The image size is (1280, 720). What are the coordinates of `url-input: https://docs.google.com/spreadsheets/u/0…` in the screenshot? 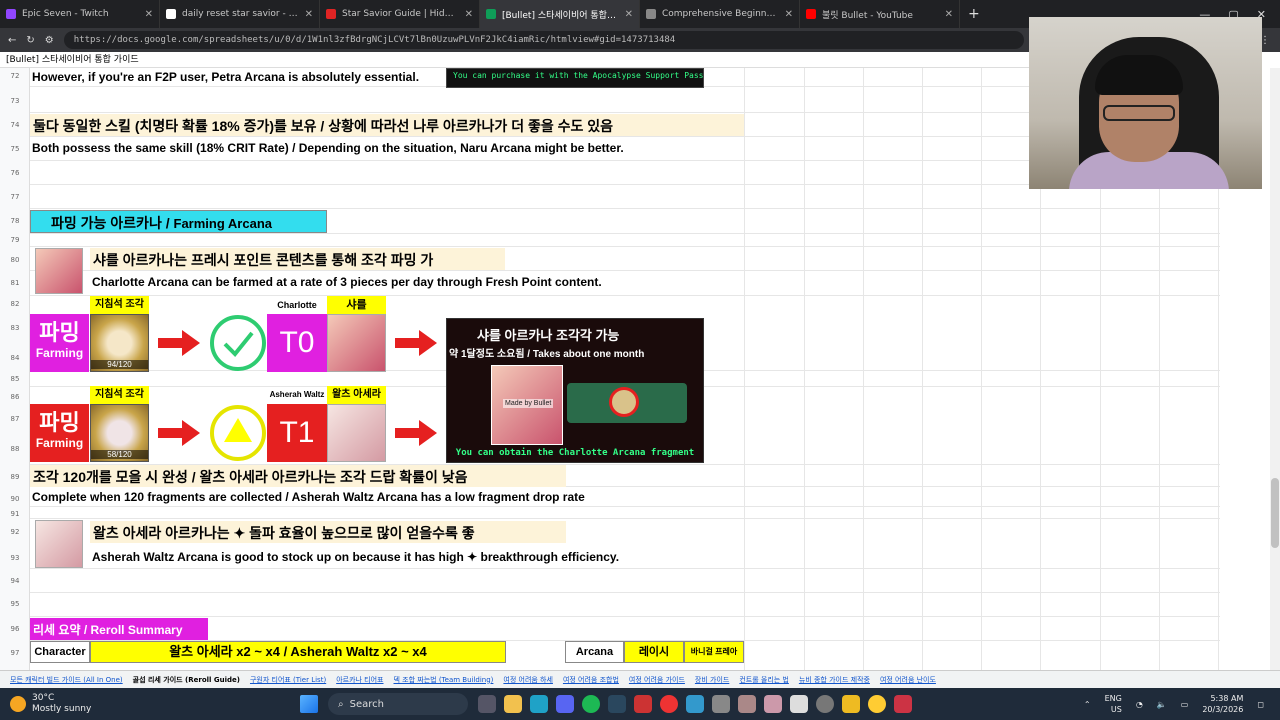 It's located at (543, 40).